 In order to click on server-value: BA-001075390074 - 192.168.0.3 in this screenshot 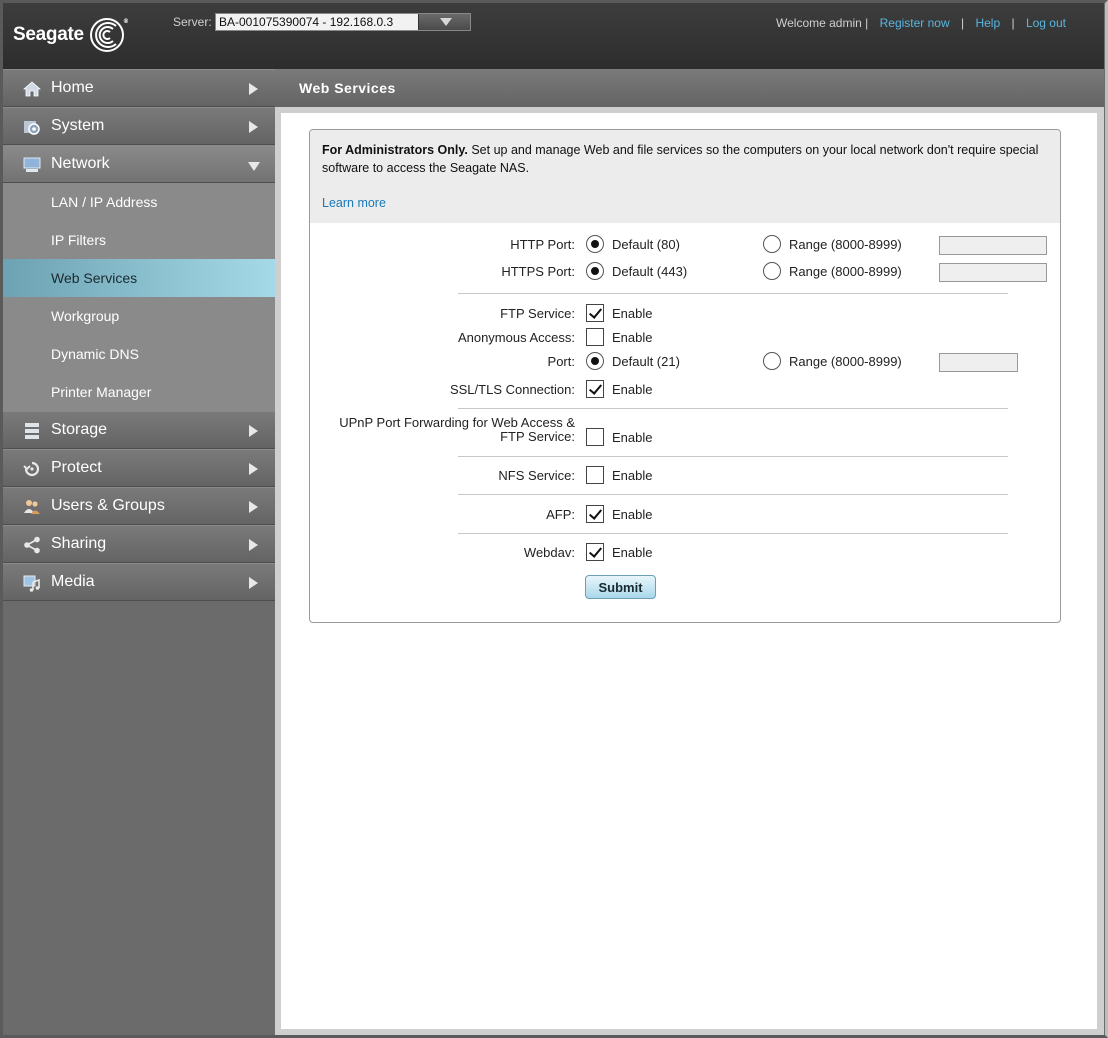, I will do `click(306, 22)`.